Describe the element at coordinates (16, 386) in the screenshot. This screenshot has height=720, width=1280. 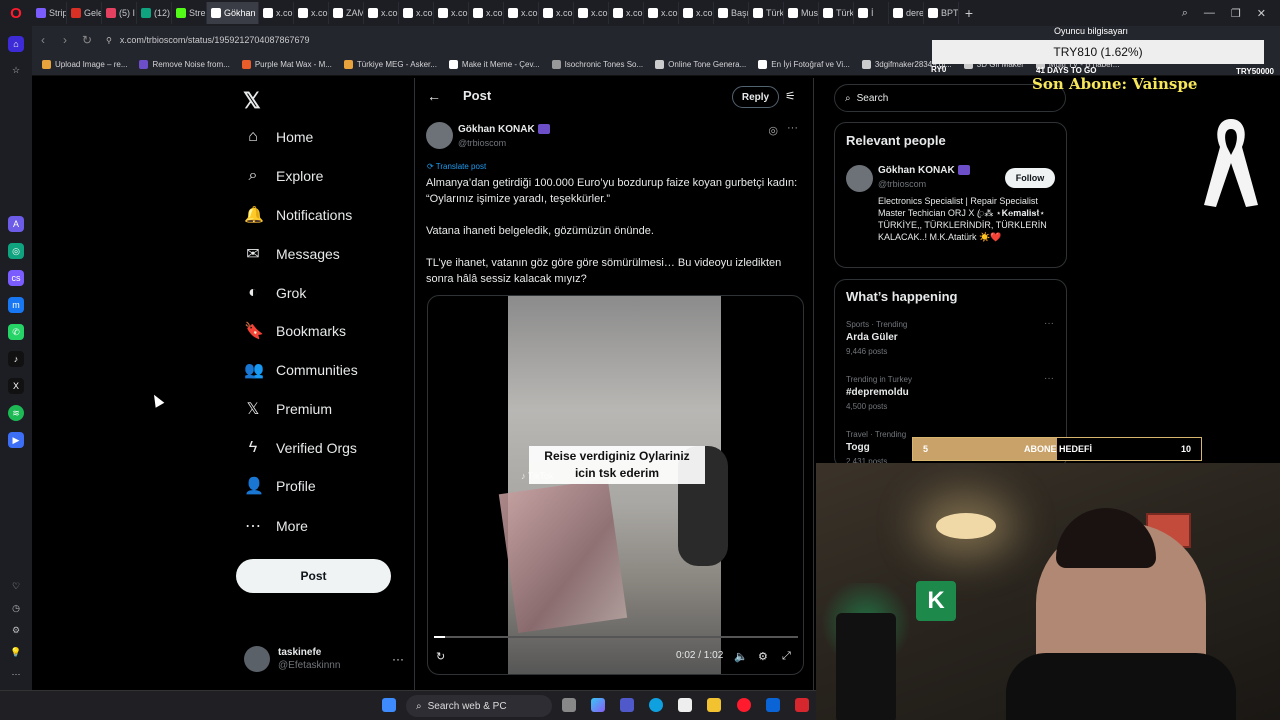
I see `x-sidebar-icon: X` at that location.